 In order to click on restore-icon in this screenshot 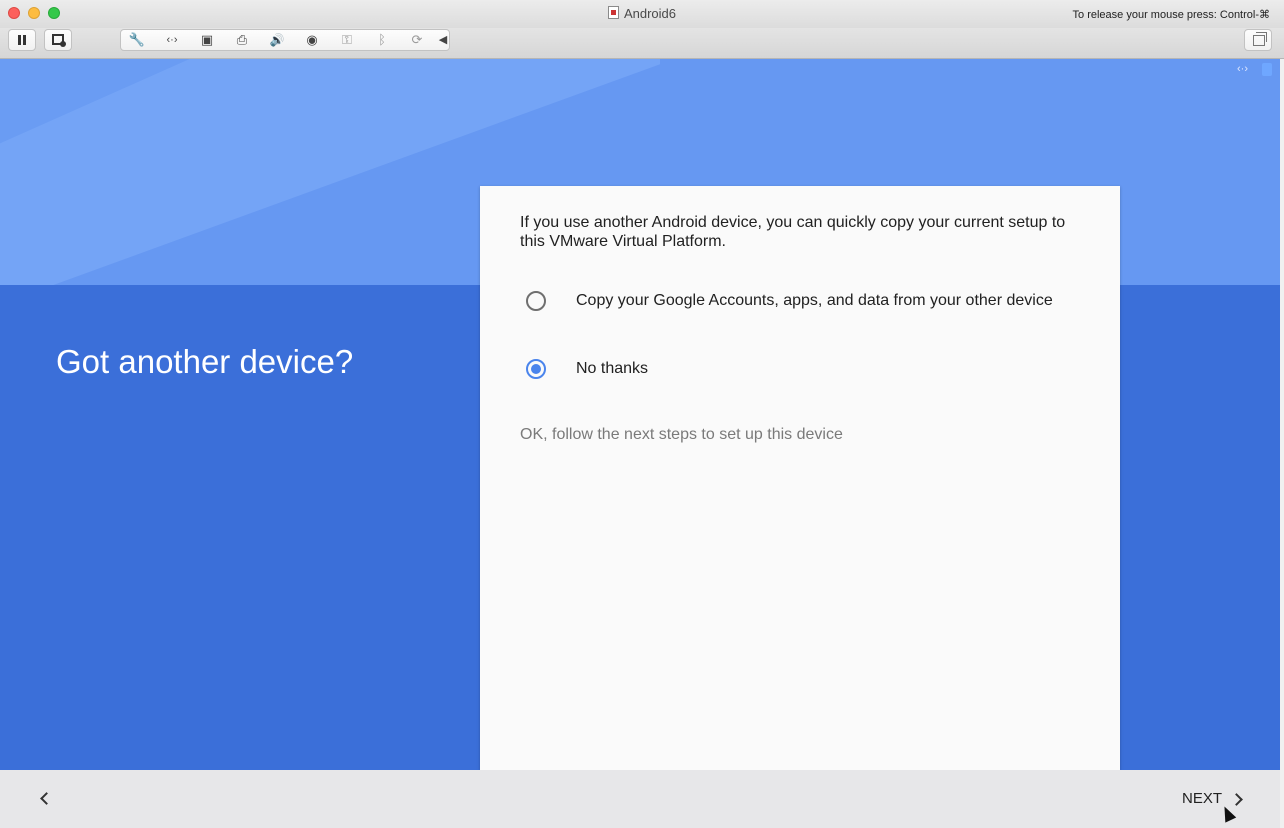, I will do `click(1260, 39)`.